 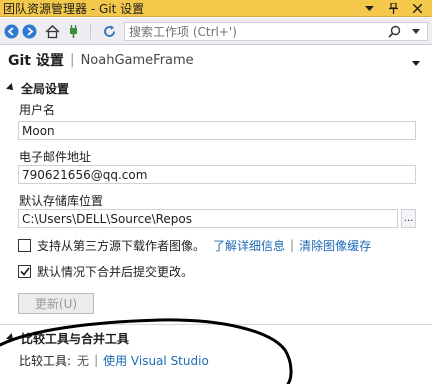 I want to click on avatar-option-label: 支持从第三方源下载作者图像。, so click(x=121, y=245).